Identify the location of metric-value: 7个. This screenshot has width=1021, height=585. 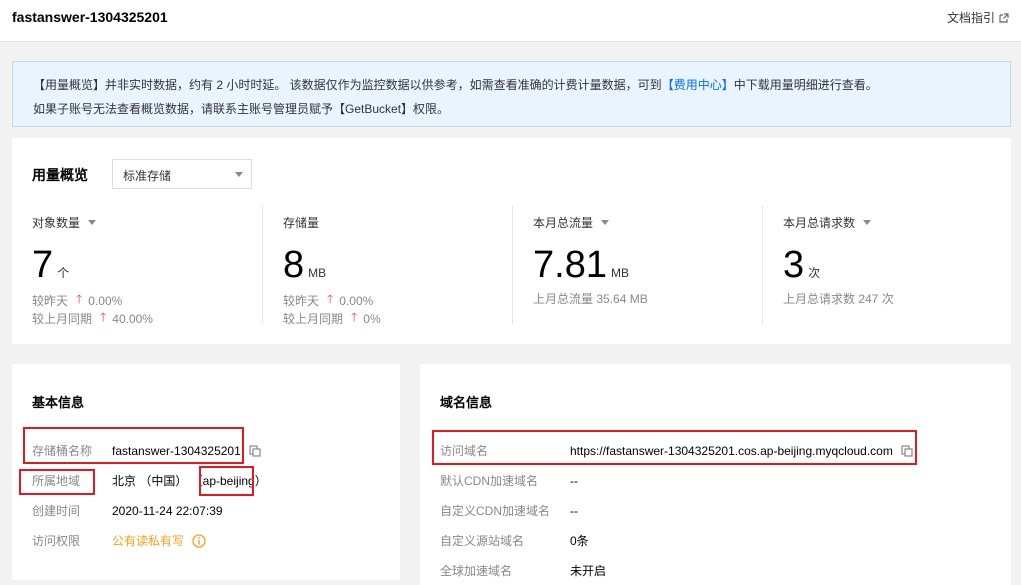
(51, 265).